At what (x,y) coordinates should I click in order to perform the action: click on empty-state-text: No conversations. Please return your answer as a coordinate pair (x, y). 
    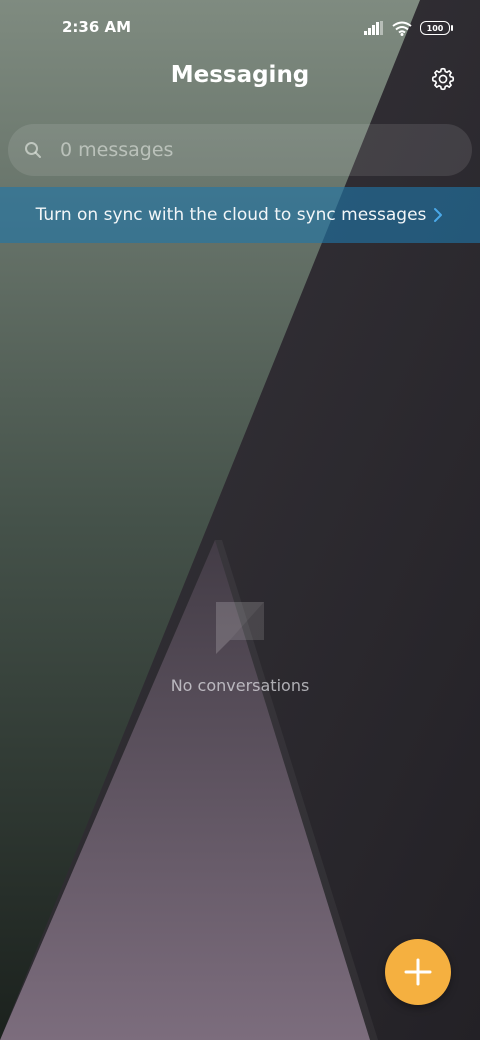
    Looking at the image, I should click on (240, 685).